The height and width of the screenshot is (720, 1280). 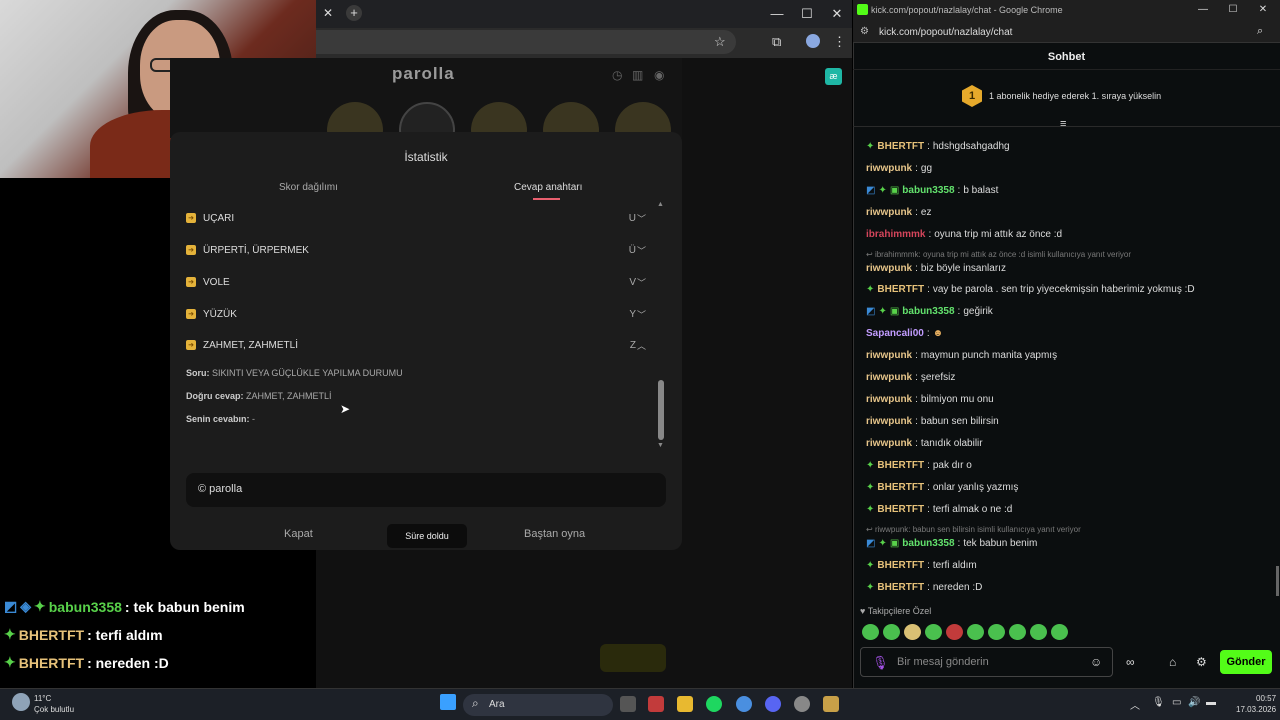 What do you see at coordinates (895, 333) in the screenshot?
I see `chat-username: Sapancali00` at bounding box center [895, 333].